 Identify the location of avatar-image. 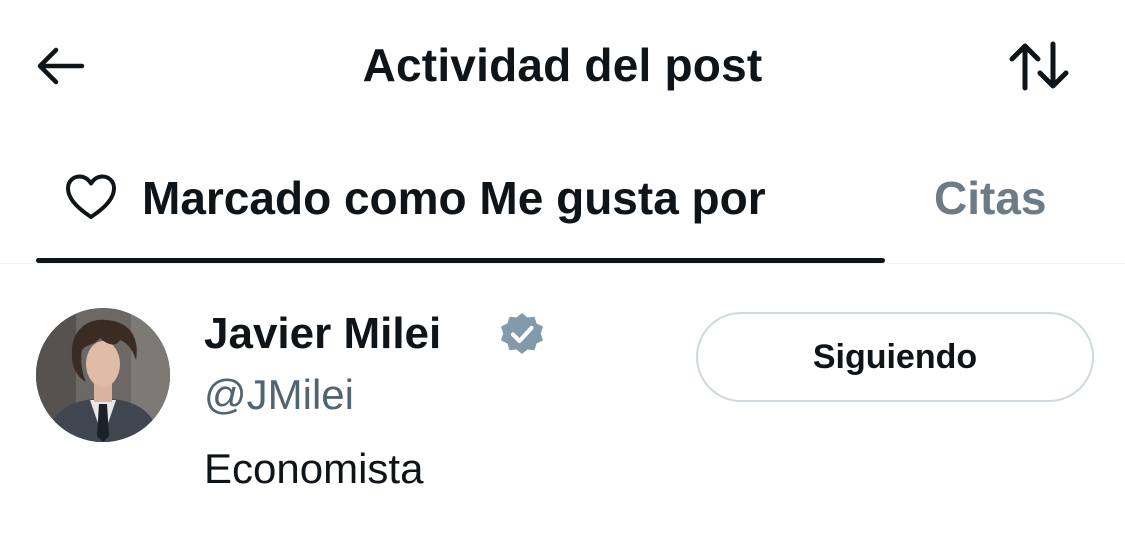
(103, 375).